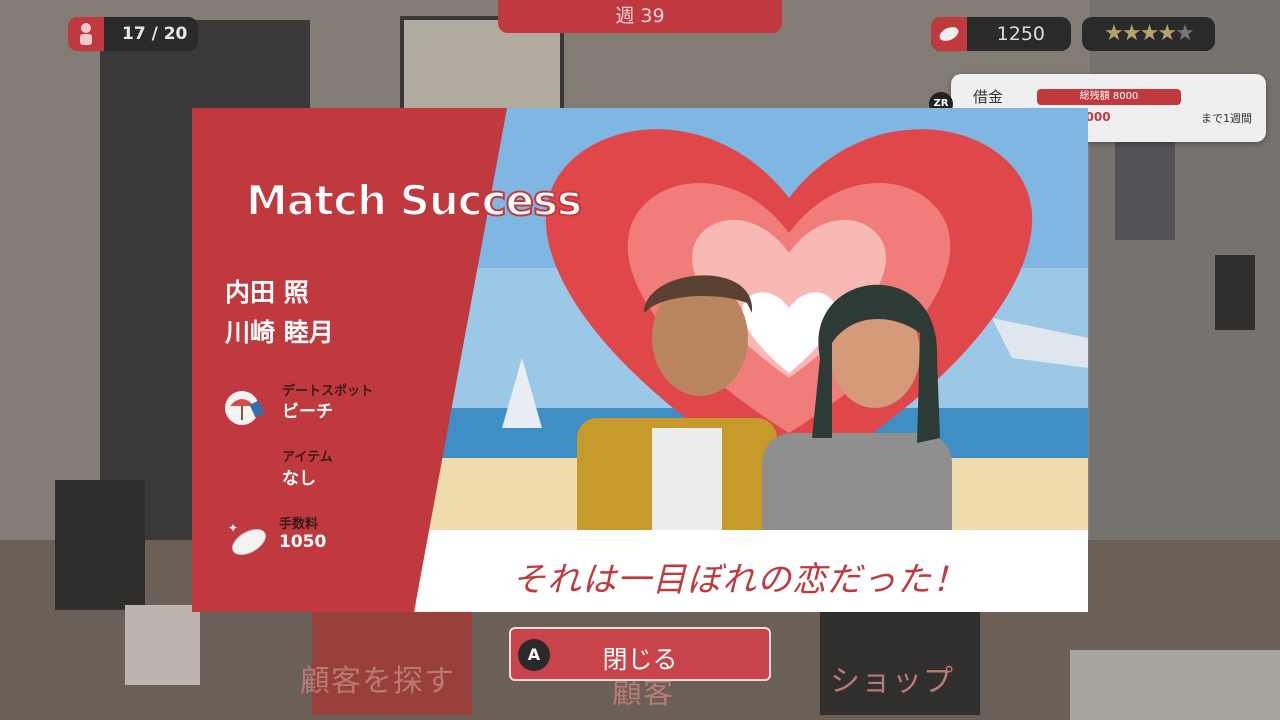  Describe the element at coordinates (307, 412) in the screenshot. I see `date-spot-value: ビーチ` at that location.